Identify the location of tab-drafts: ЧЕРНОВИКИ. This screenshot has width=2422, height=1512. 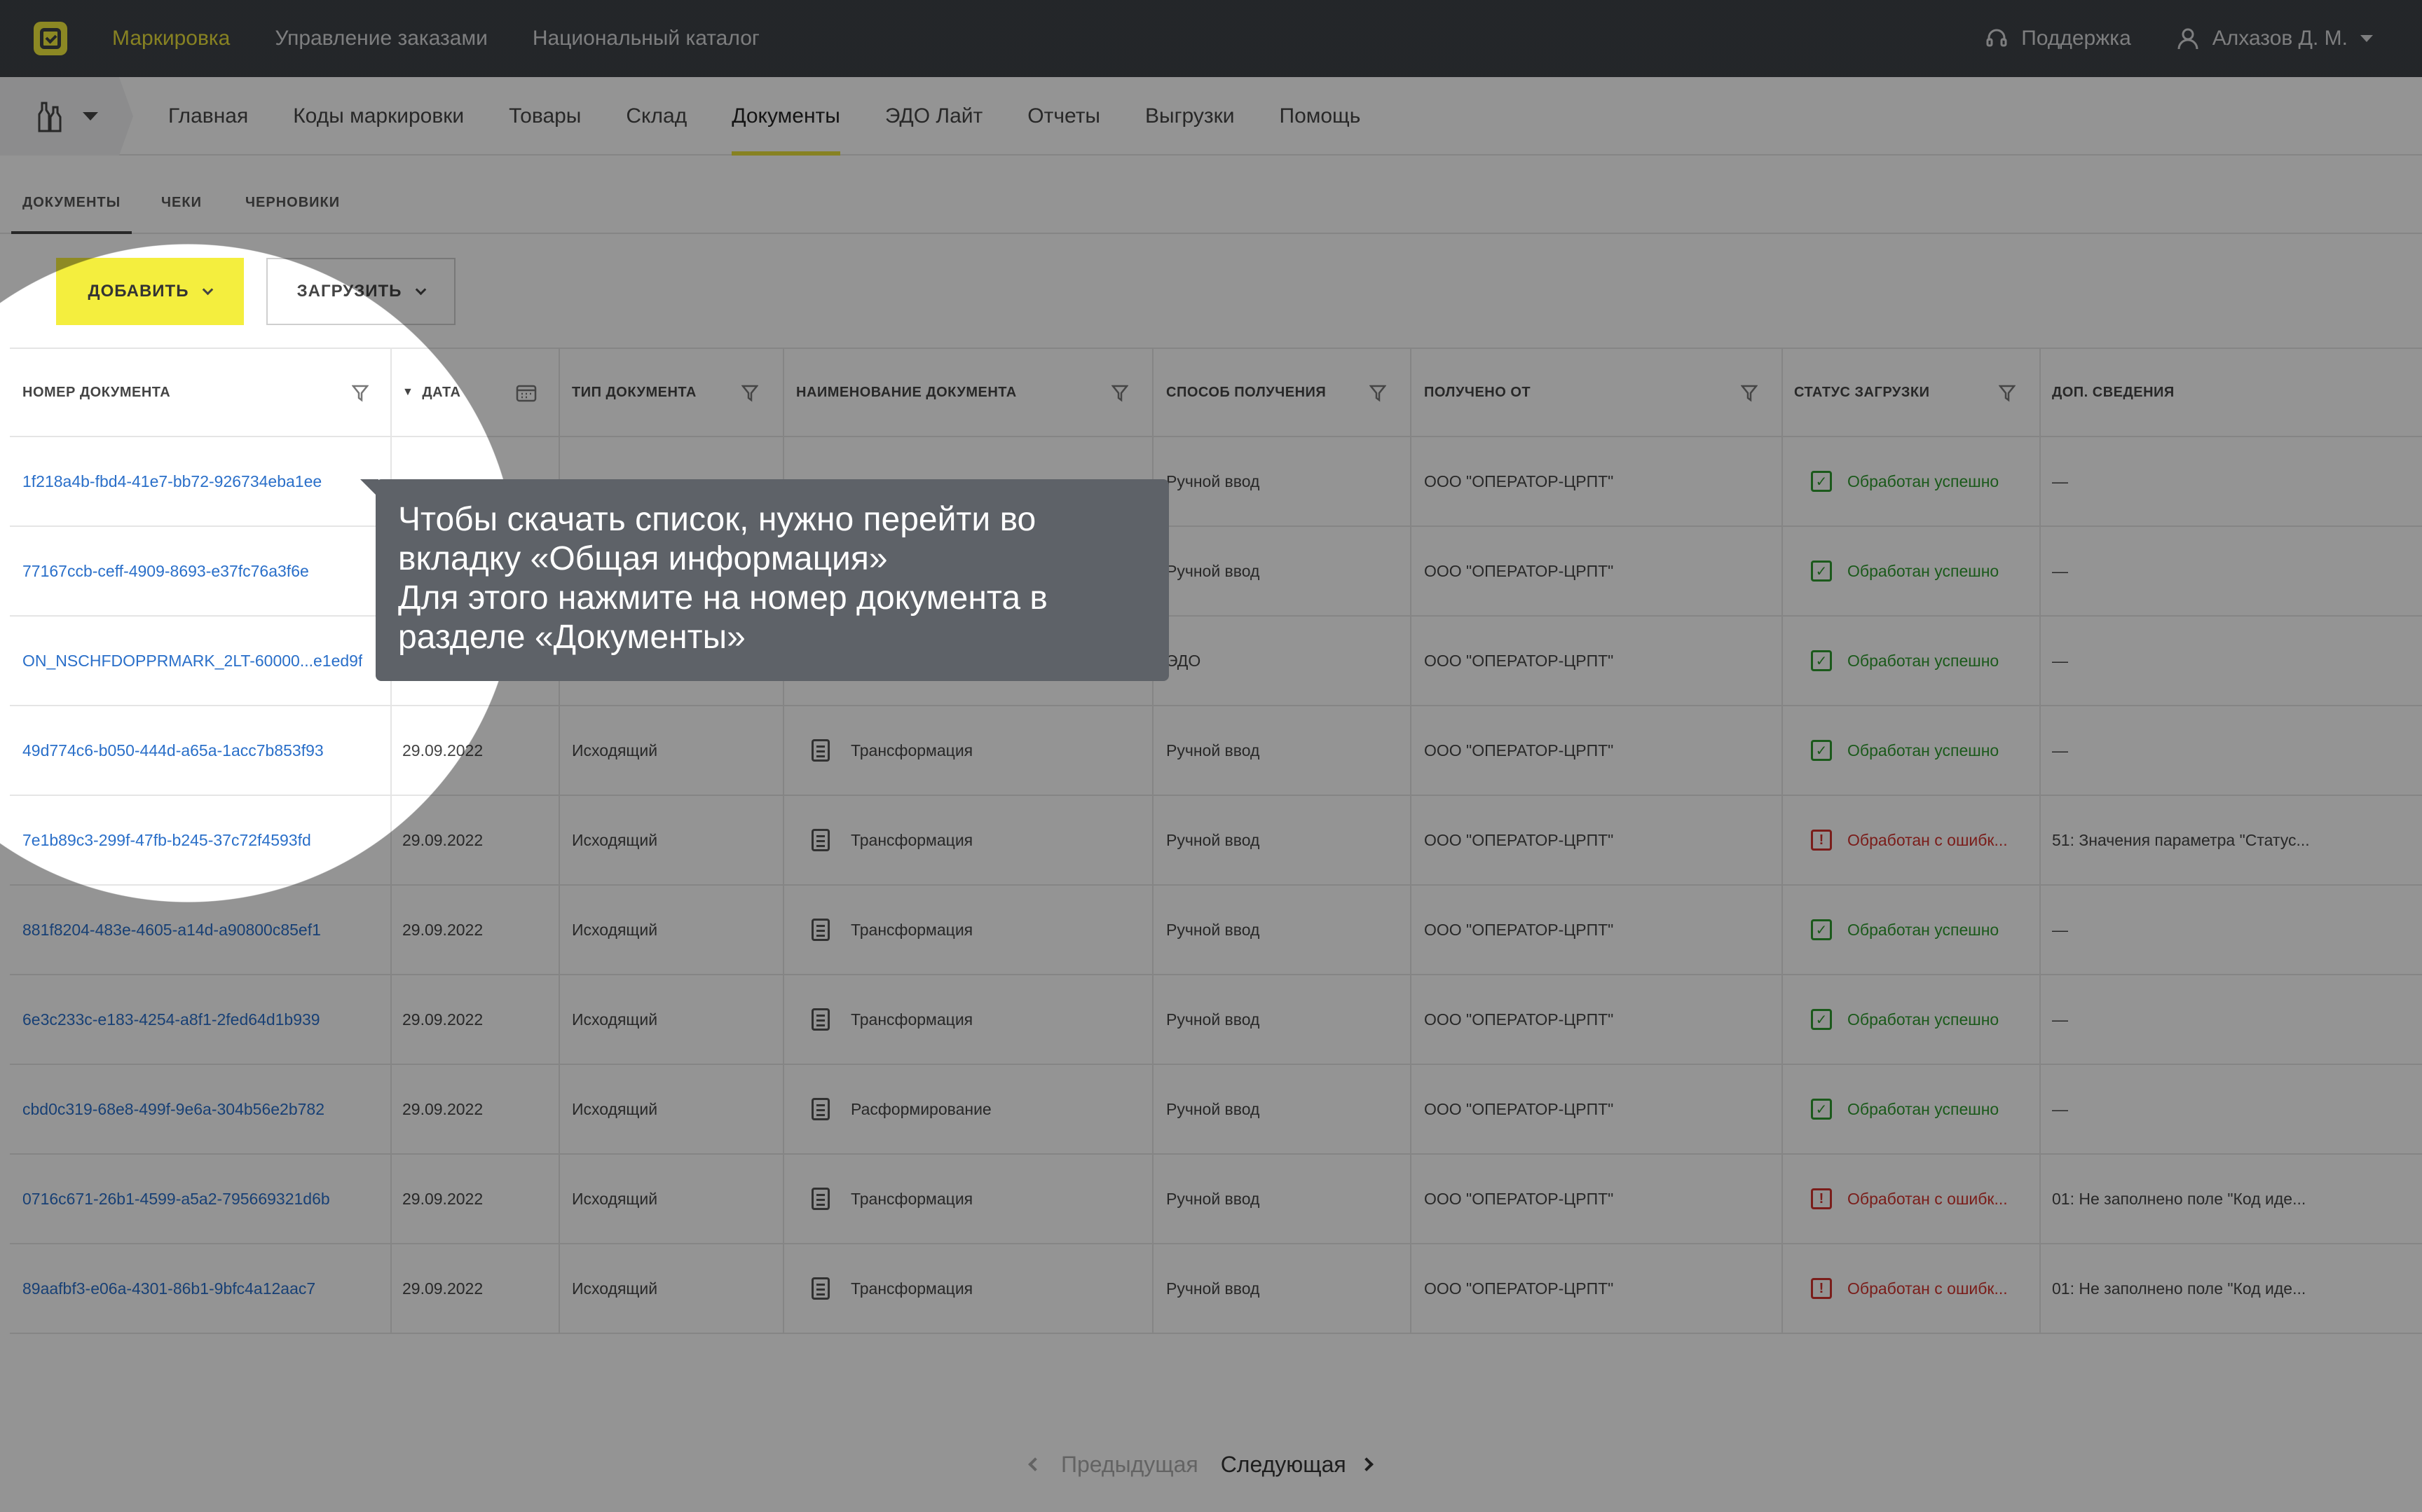
(292, 195).